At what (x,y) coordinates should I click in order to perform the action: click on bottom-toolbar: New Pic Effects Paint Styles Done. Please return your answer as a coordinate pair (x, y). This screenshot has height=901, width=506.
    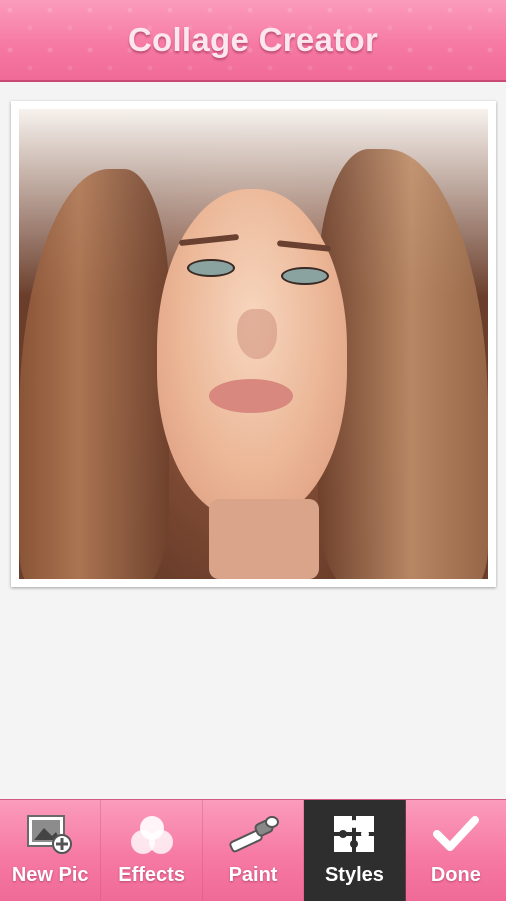
    Looking at the image, I should click on (253, 850).